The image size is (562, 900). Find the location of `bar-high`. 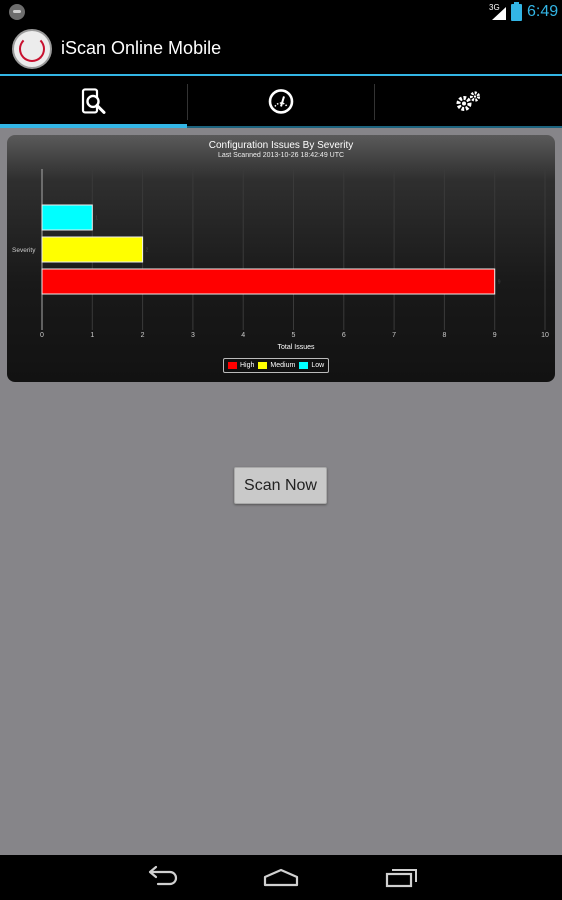

bar-high is located at coordinates (268, 281).